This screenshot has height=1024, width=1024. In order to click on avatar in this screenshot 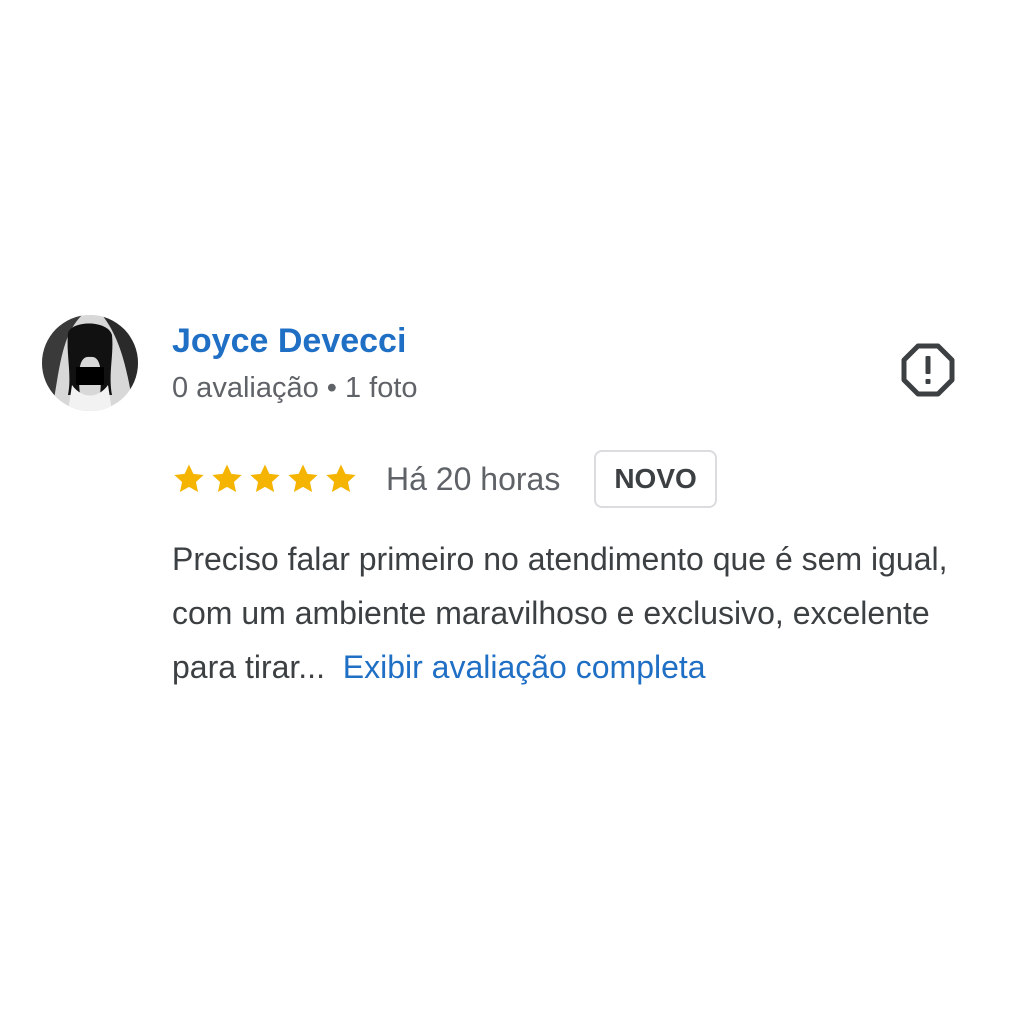, I will do `click(90, 363)`.